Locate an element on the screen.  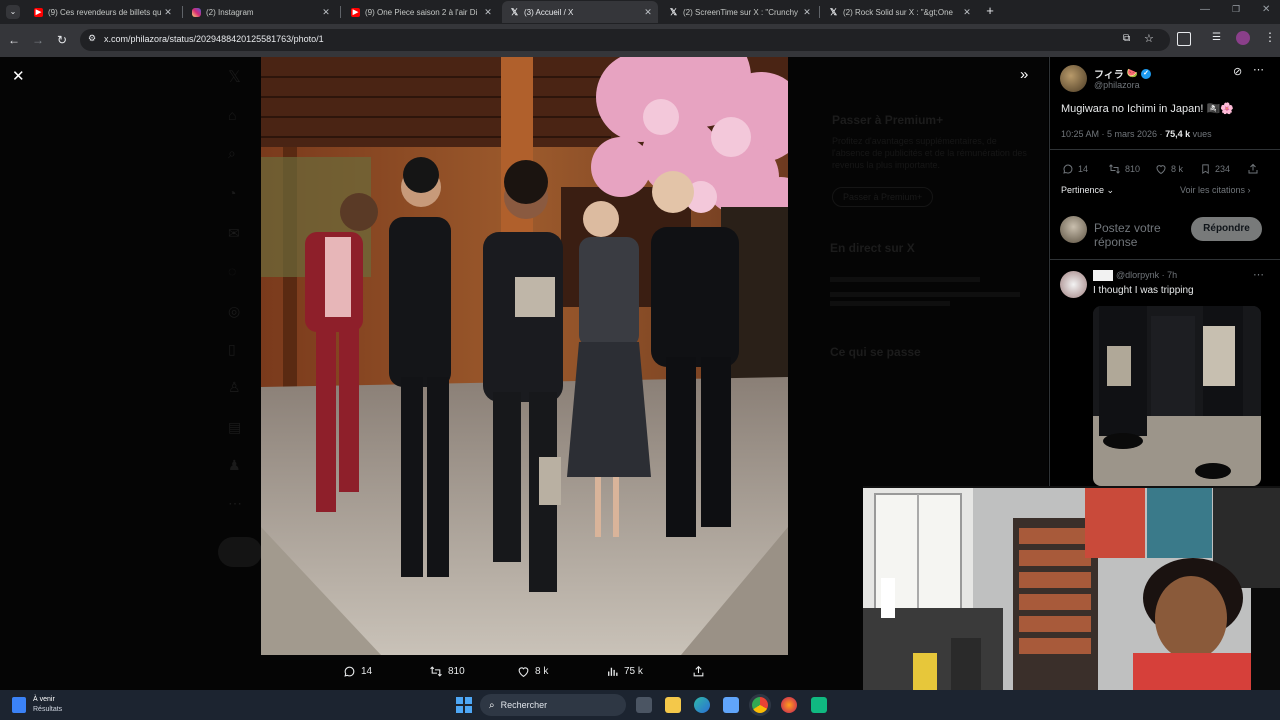
expand-sidebar-icon: » is located at coordinates (1024, 74).